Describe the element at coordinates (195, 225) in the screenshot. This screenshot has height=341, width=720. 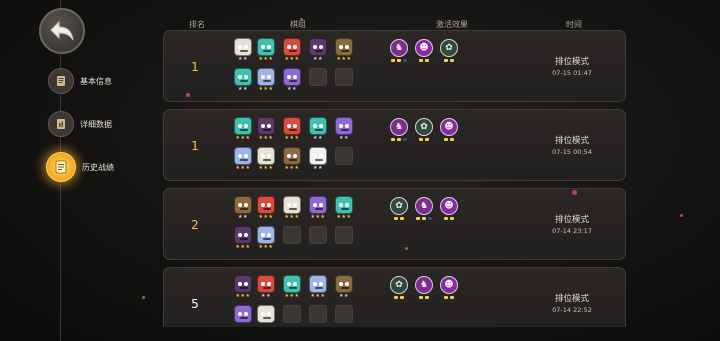
I see `rank-value: 2` at that location.